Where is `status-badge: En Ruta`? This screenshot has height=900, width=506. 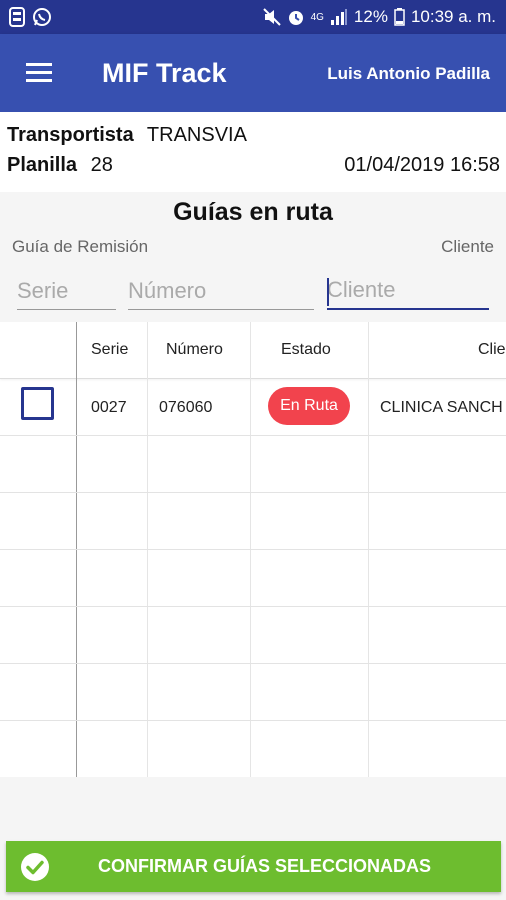 status-badge: En Ruta is located at coordinates (309, 406).